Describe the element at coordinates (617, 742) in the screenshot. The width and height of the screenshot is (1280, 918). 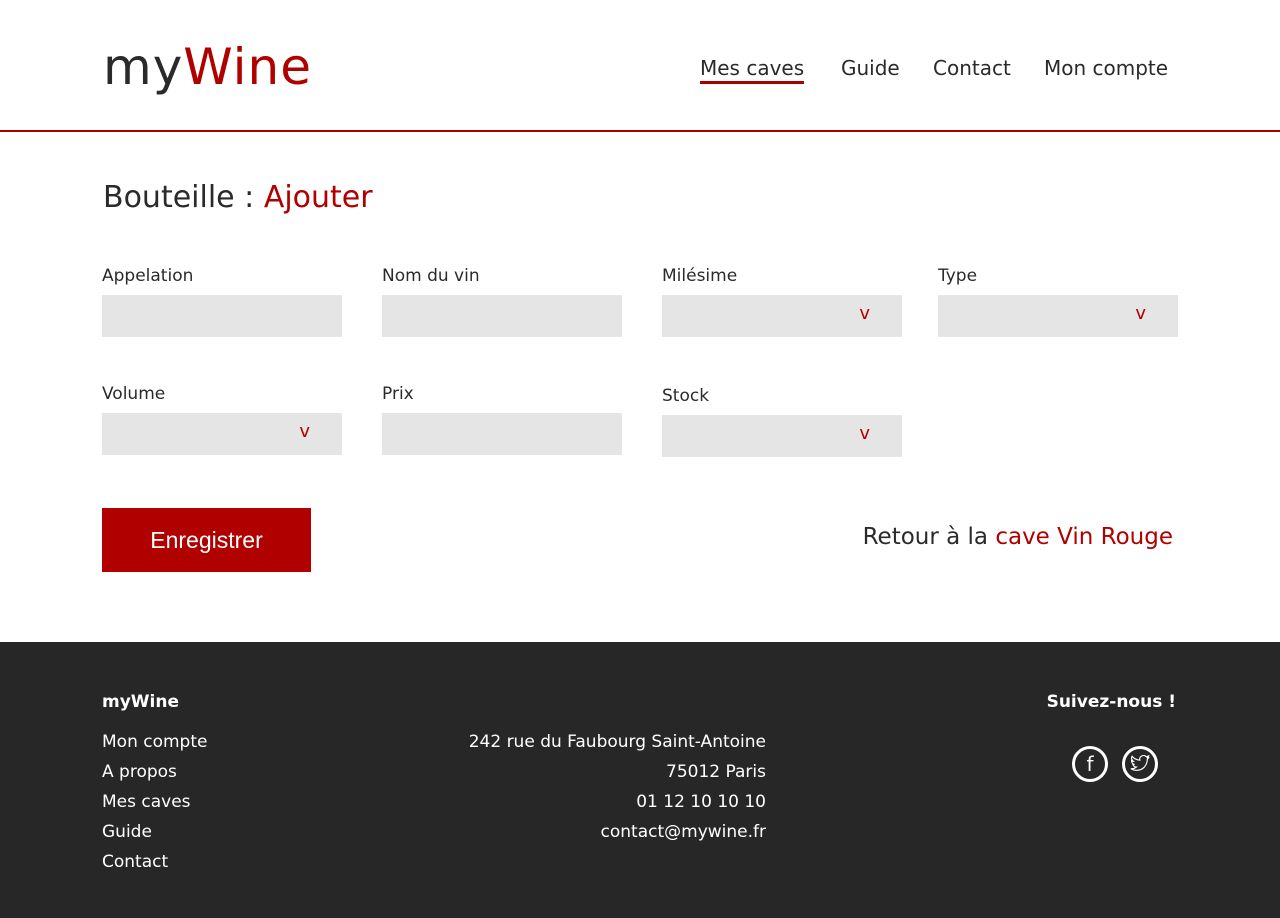
I see `address-street: 242 rue du Faubourg Saint-Antoine` at that location.